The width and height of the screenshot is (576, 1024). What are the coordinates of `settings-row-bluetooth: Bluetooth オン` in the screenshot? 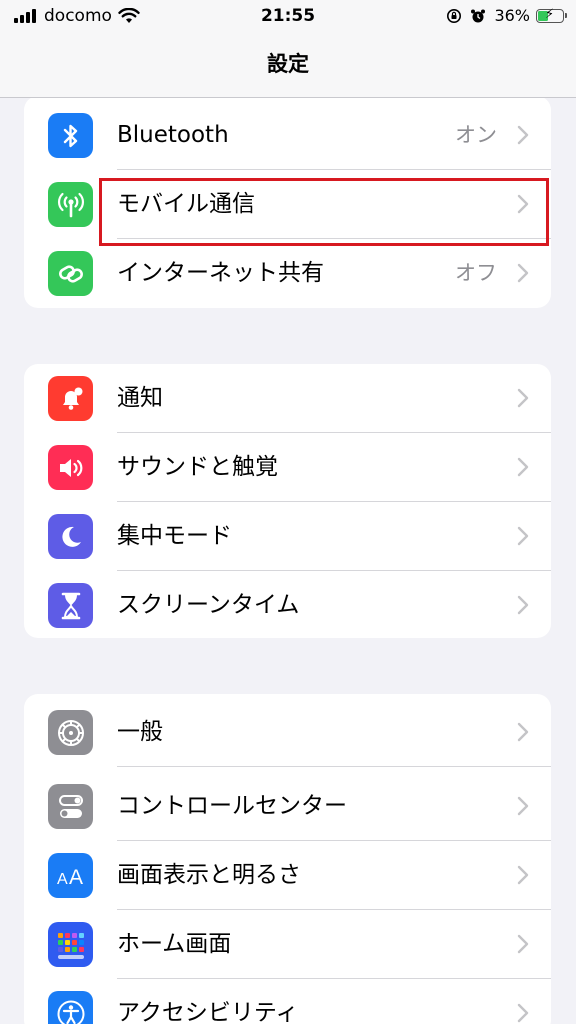 It's located at (287, 135).